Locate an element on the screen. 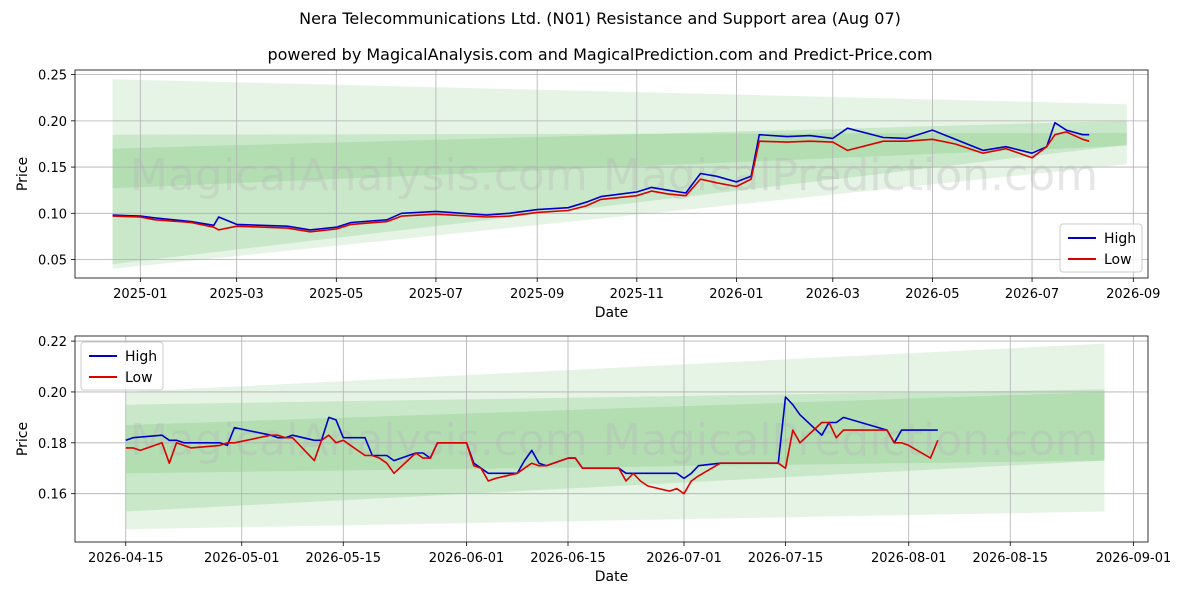 The width and height of the screenshot is (1200, 600). x-tick-label: 2026-08-01 is located at coordinates (909, 558).